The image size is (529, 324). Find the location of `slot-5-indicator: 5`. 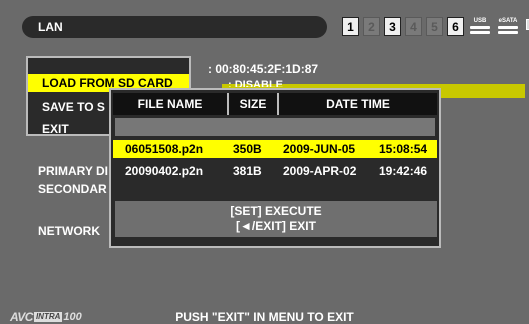

slot-5-indicator: 5 is located at coordinates (434, 26).